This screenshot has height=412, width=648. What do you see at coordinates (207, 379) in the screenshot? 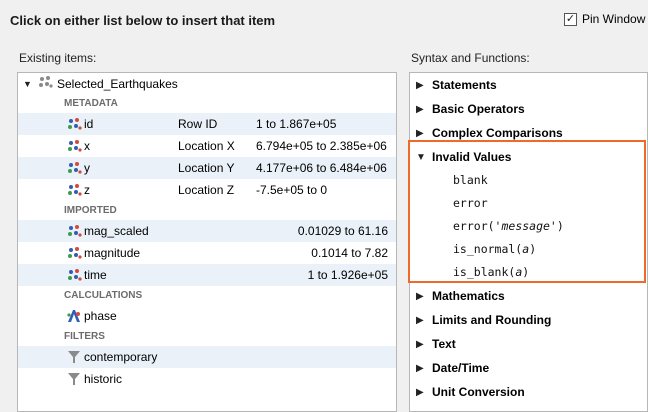
I see `list-item: historic` at bounding box center [207, 379].